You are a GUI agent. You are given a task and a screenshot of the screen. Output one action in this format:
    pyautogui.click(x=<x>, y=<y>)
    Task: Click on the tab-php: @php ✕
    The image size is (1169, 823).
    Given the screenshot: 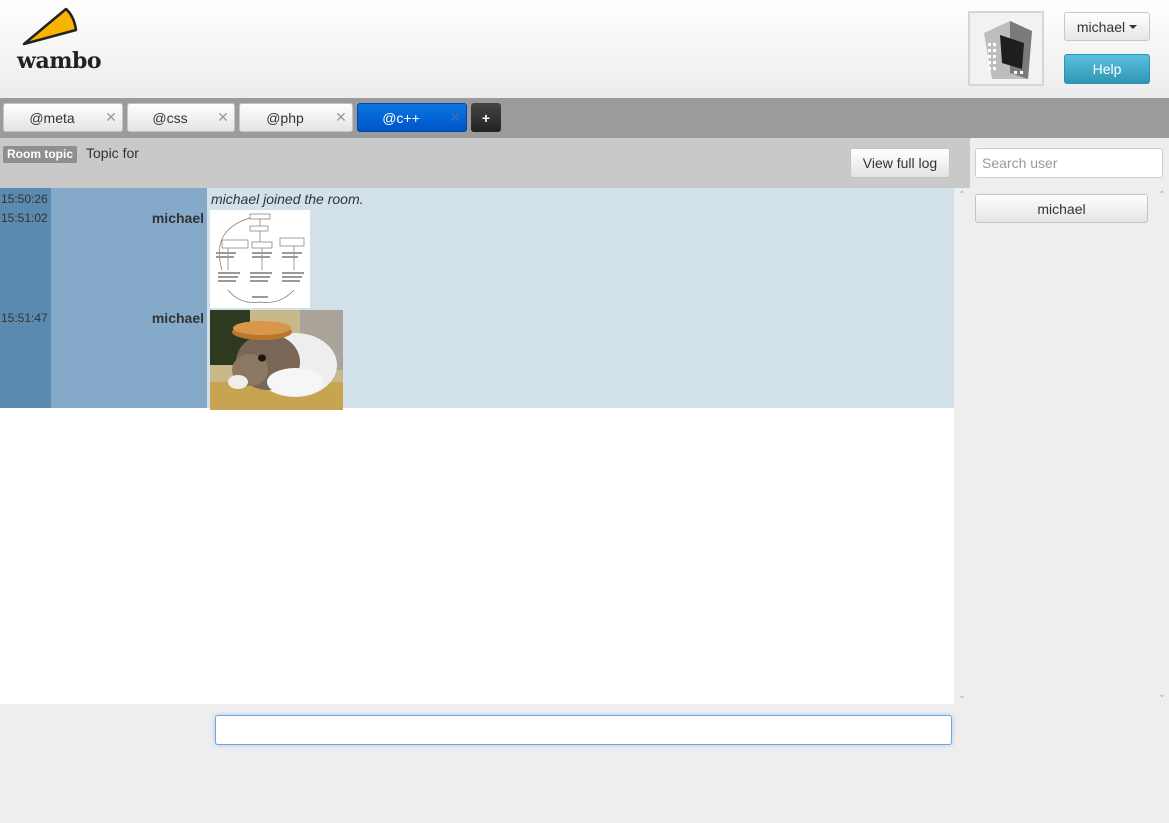 What is the action you would take?
    pyautogui.click(x=296, y=117)
    